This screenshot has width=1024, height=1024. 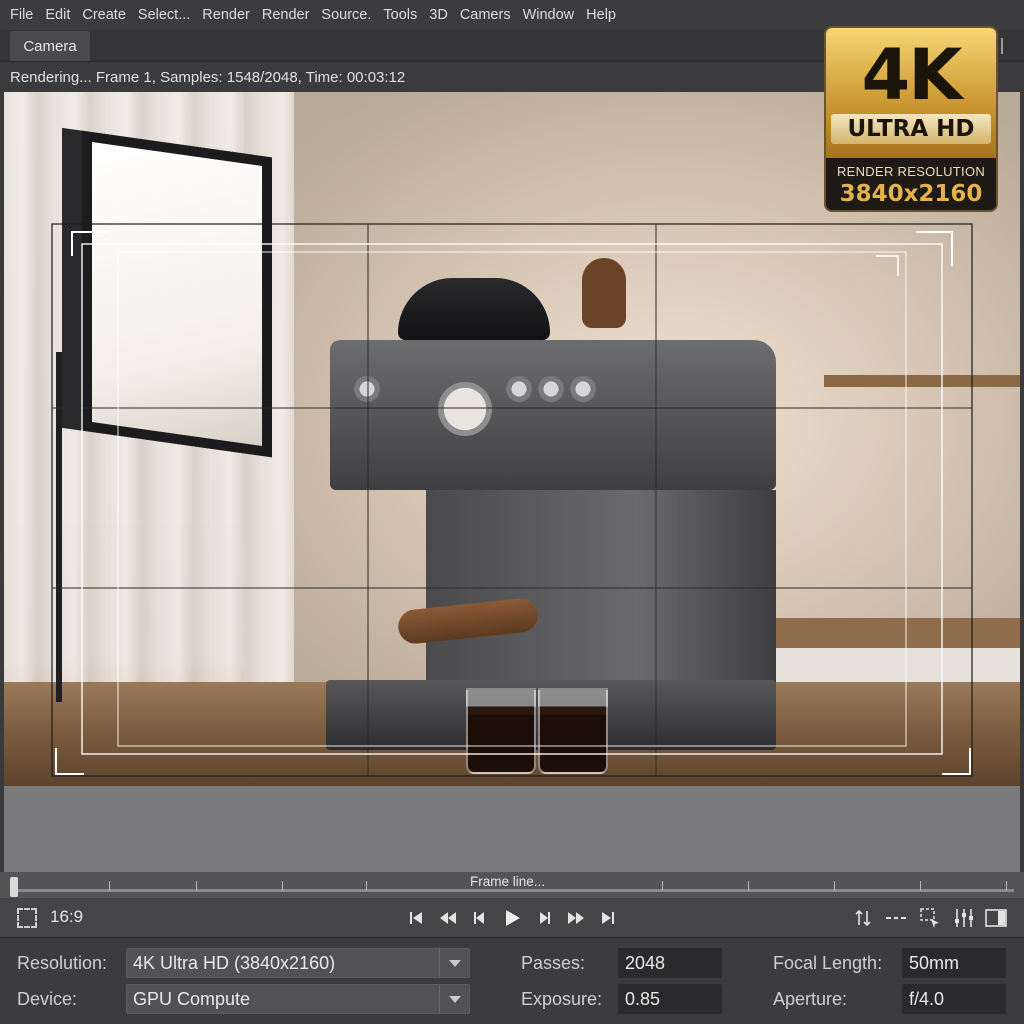 What do you see at coordinates (62, 963) in the screenshot?
I see `resolution-label: Resolution:` at bounding box center [62, 963].